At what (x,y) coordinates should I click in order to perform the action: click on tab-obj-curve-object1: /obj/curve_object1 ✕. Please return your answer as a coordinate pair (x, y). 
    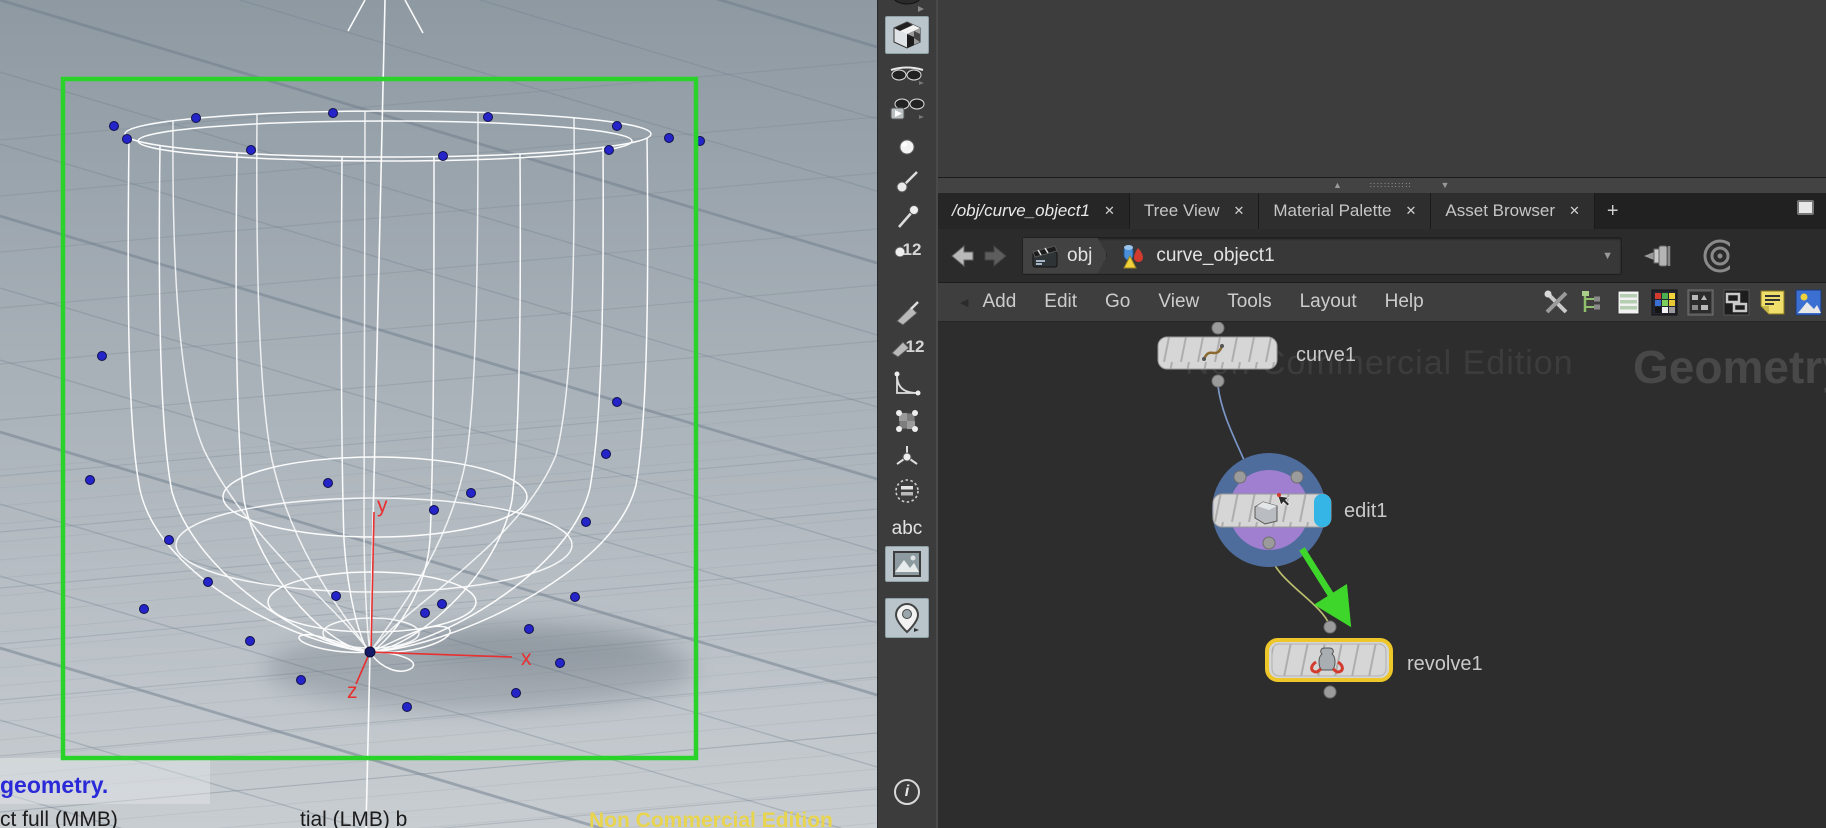
    Looking at the image, I should click on (1034, 211).